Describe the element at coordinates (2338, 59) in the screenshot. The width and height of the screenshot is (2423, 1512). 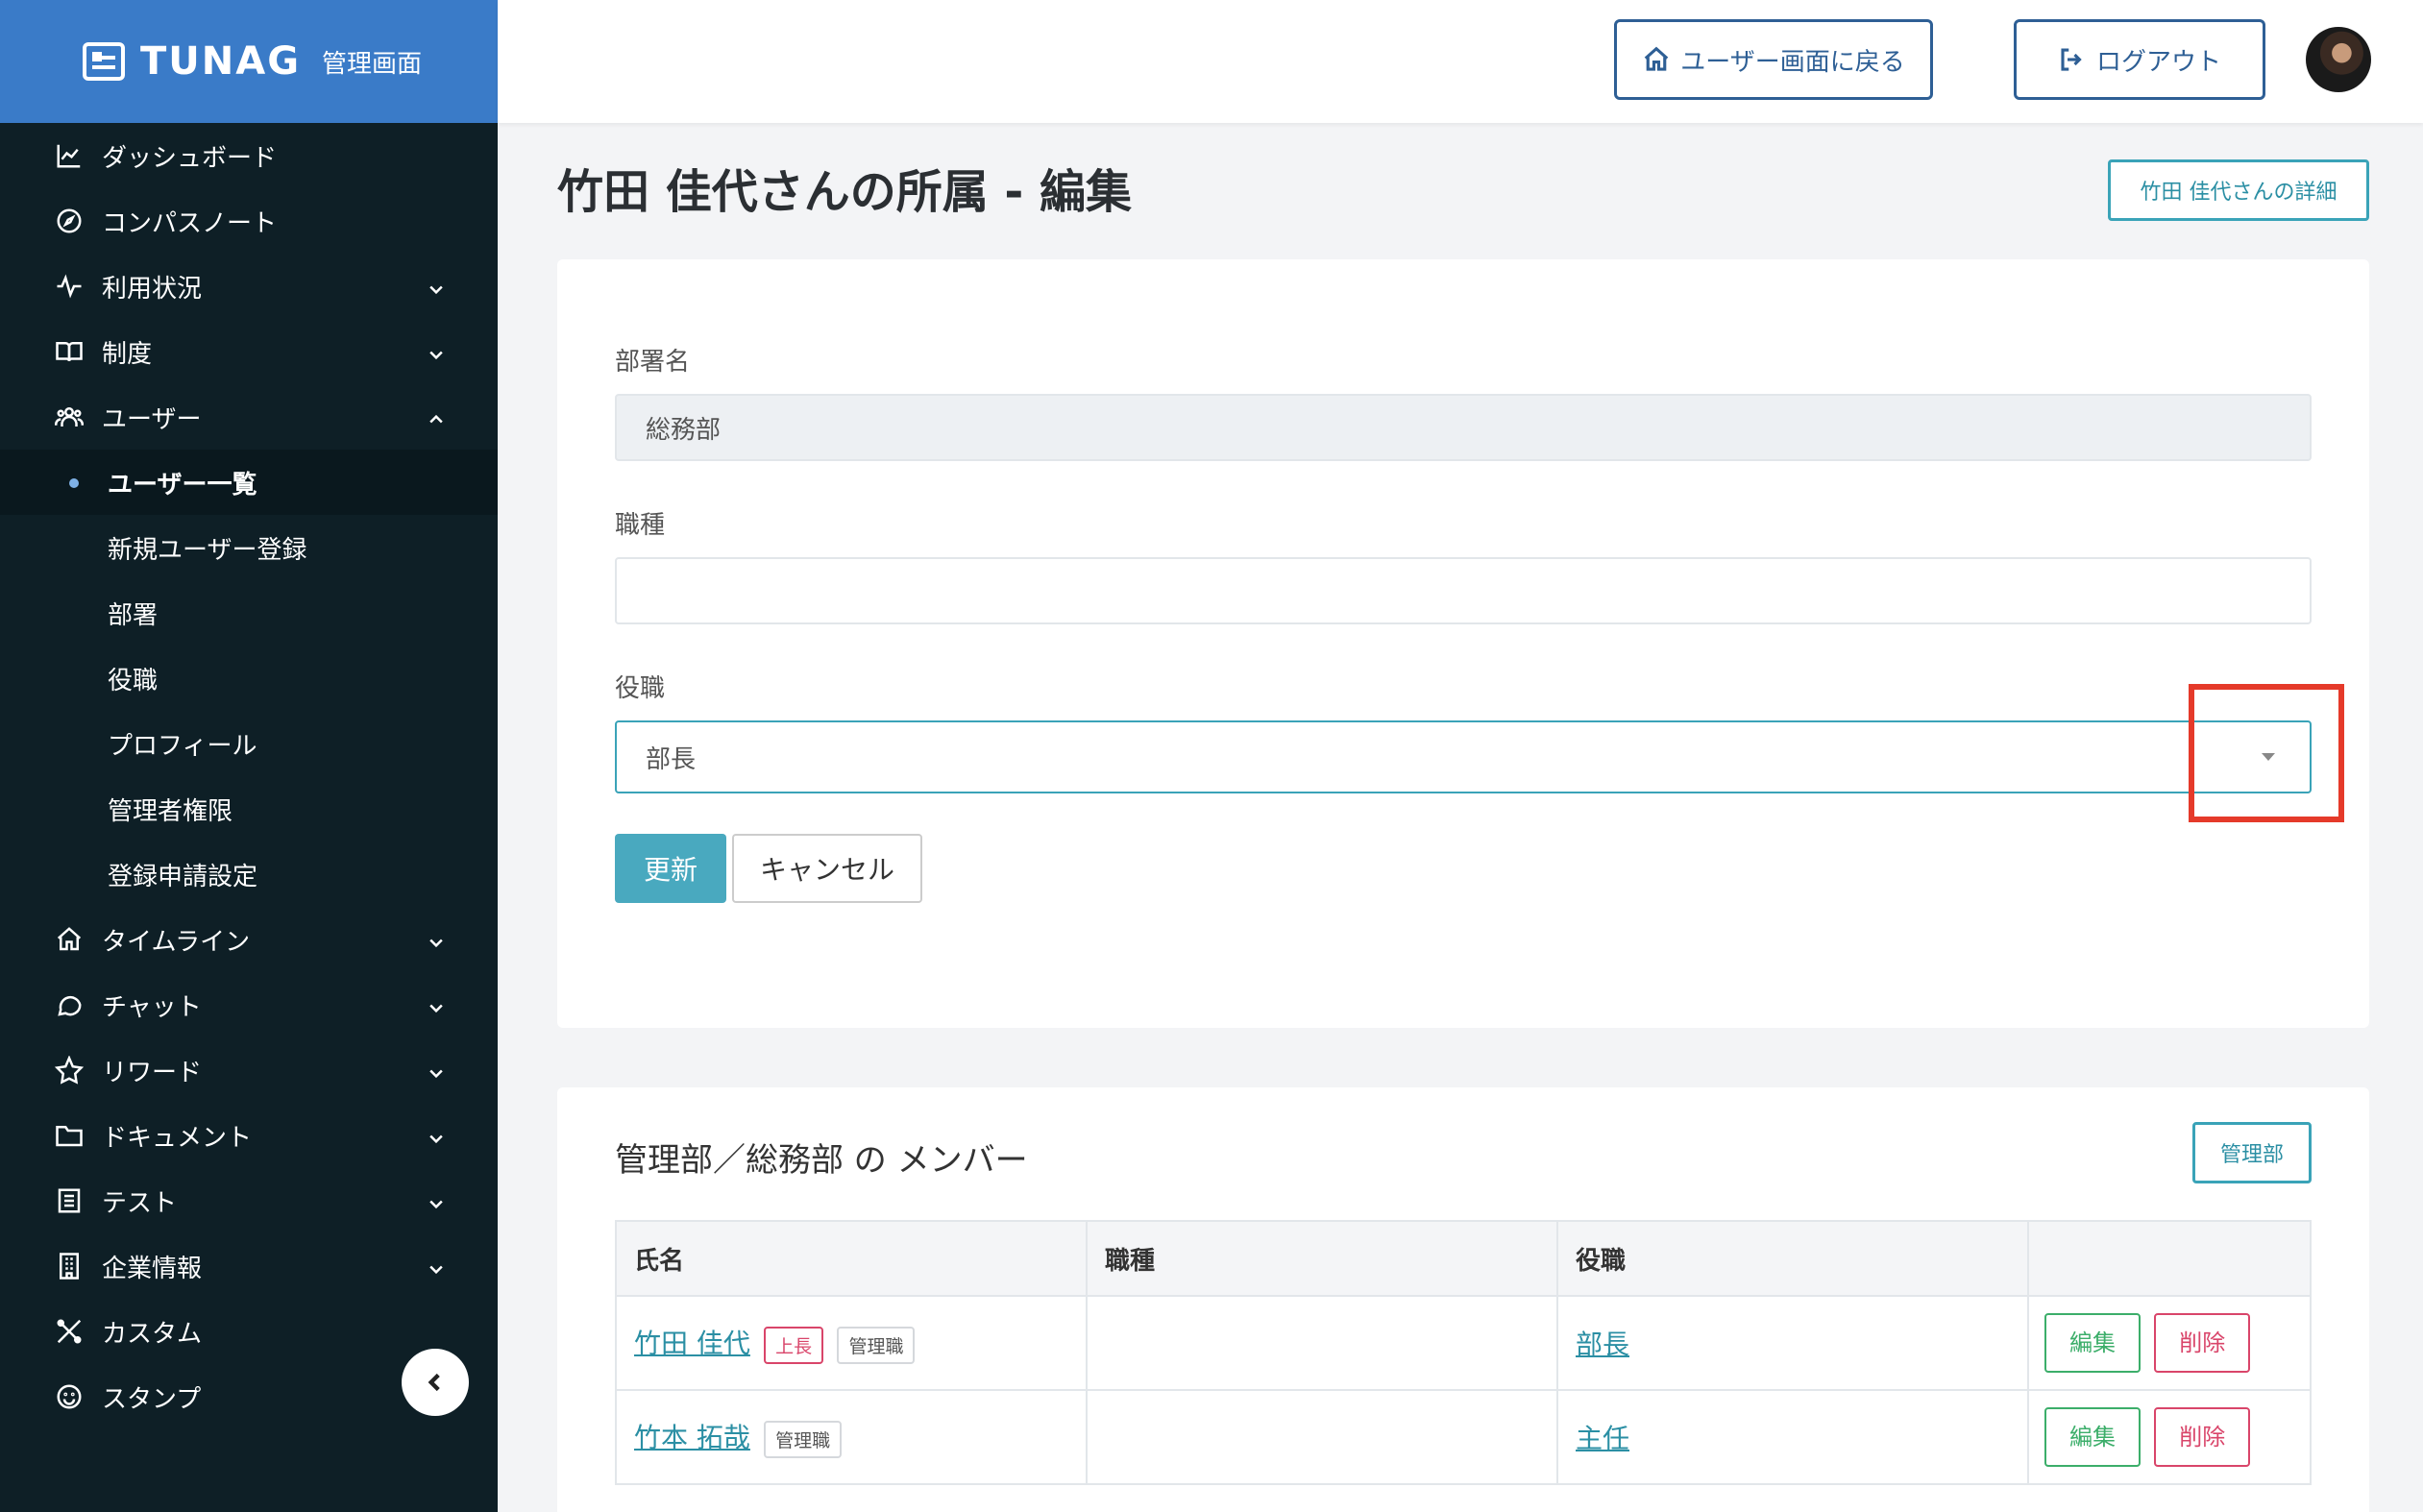
I see `avatar` at that location.